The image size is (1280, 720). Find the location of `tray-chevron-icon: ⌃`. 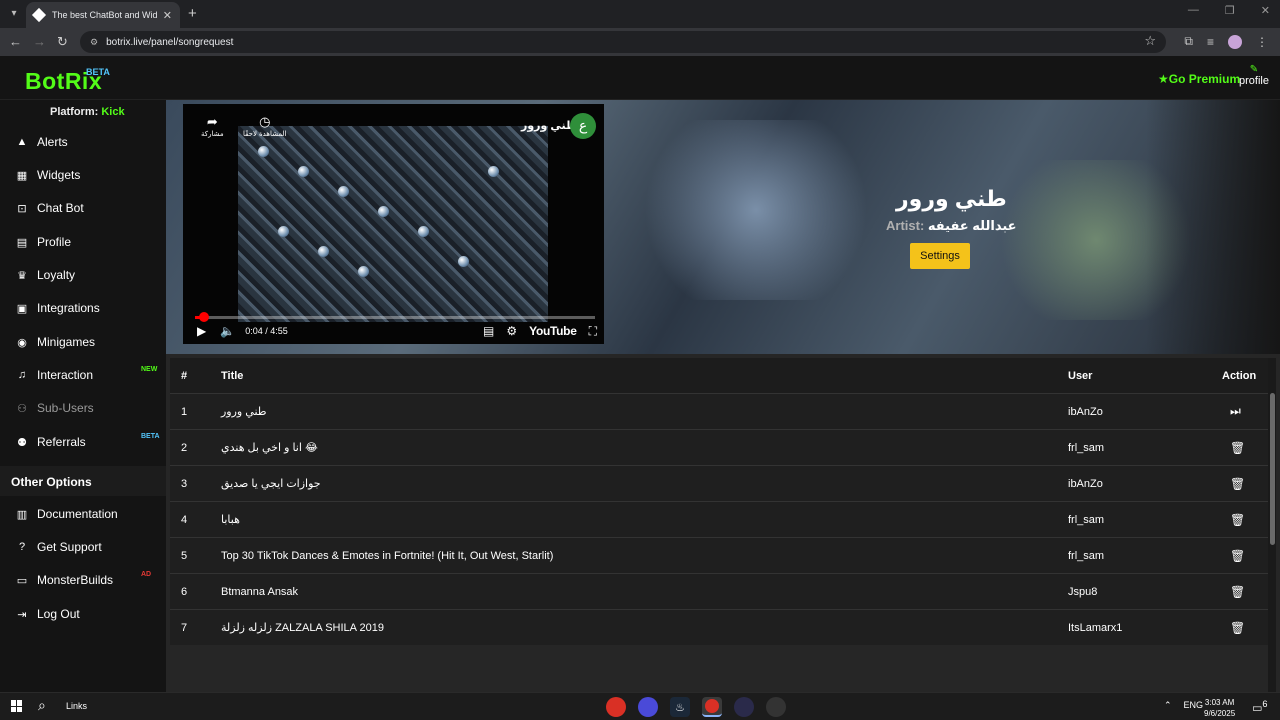

tray-chevron-icon: ⌃ is located at coordinates (1168, 705).